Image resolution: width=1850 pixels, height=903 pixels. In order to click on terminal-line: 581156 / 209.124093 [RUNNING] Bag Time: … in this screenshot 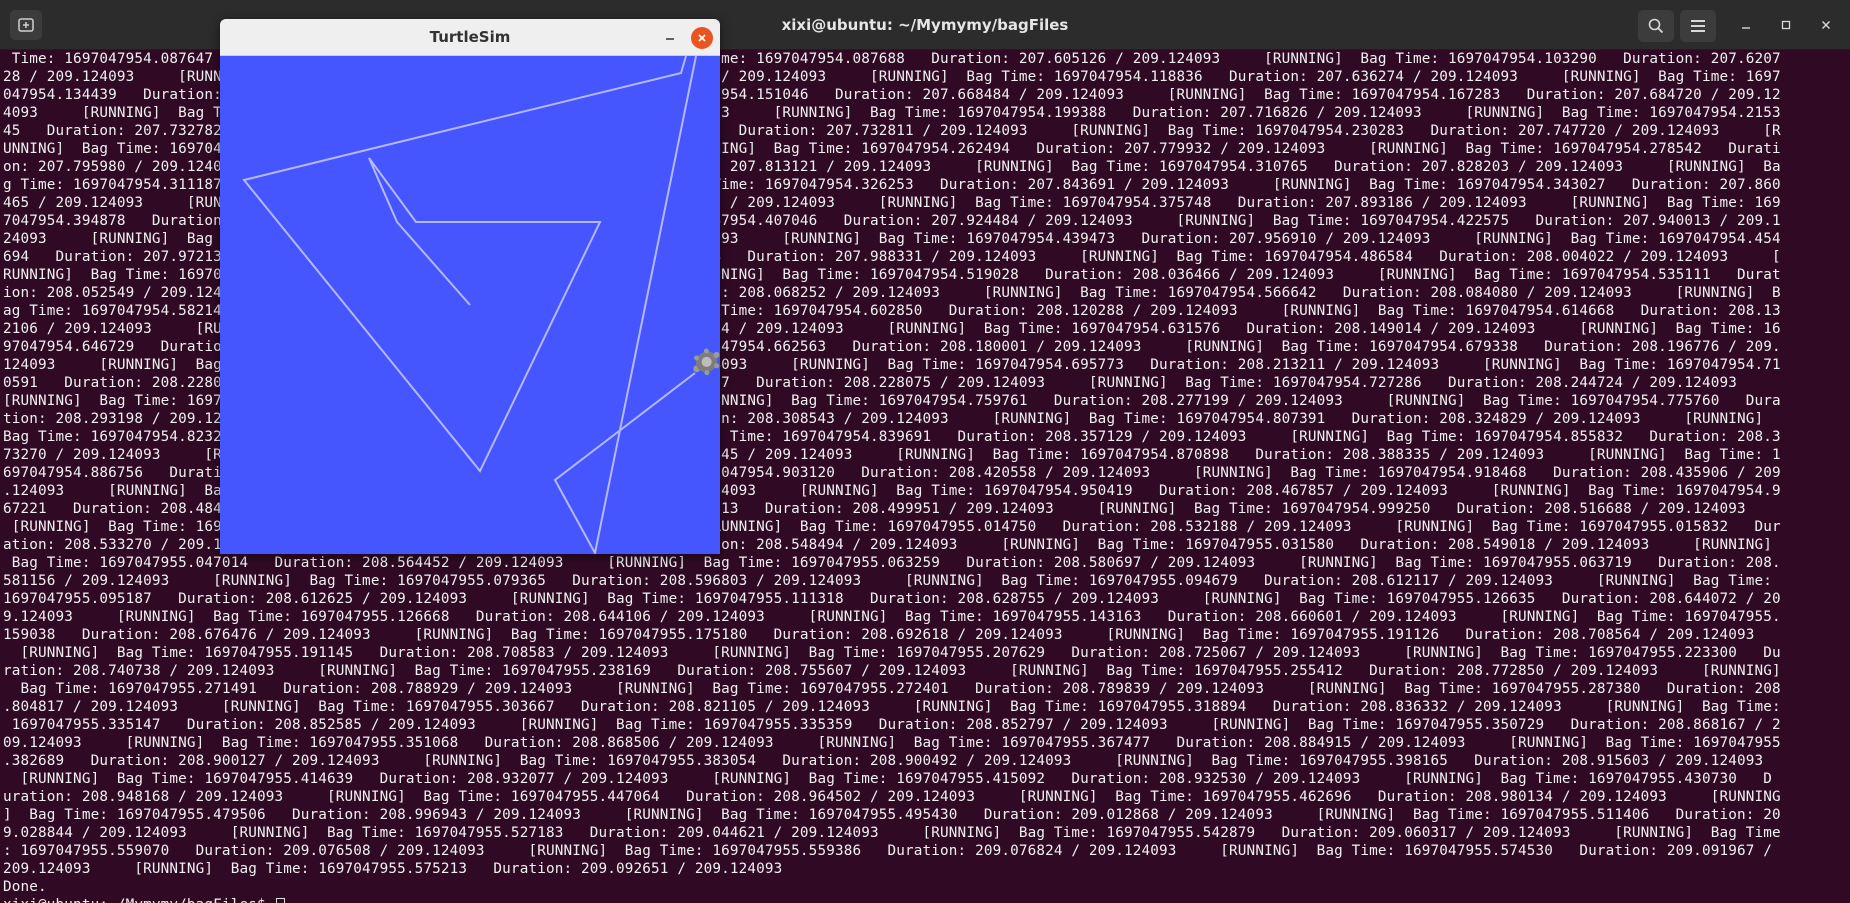, I will do `click(888, 581)`.